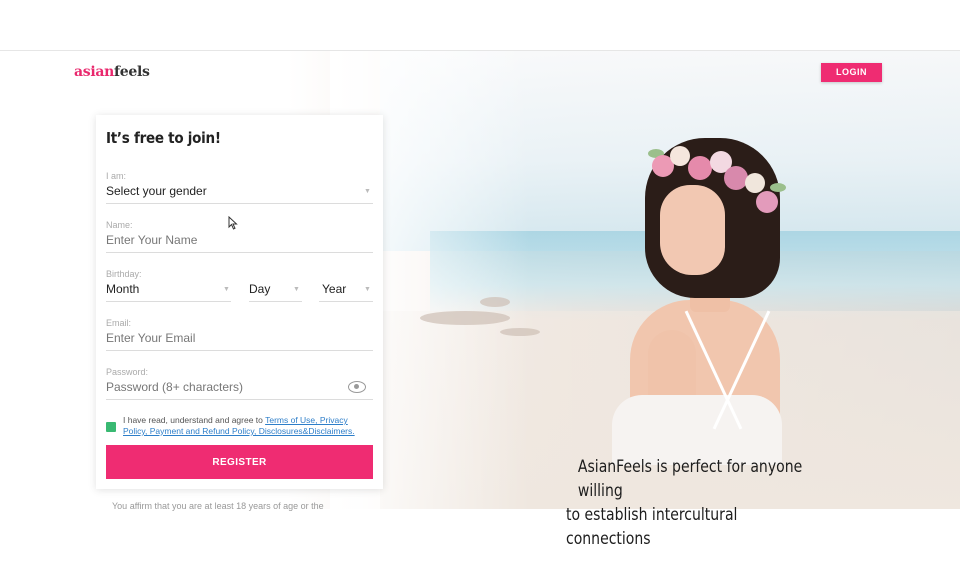  Describe the element at coordinates (357, 387) in the screenshot. I see `eye-icon` at that location.